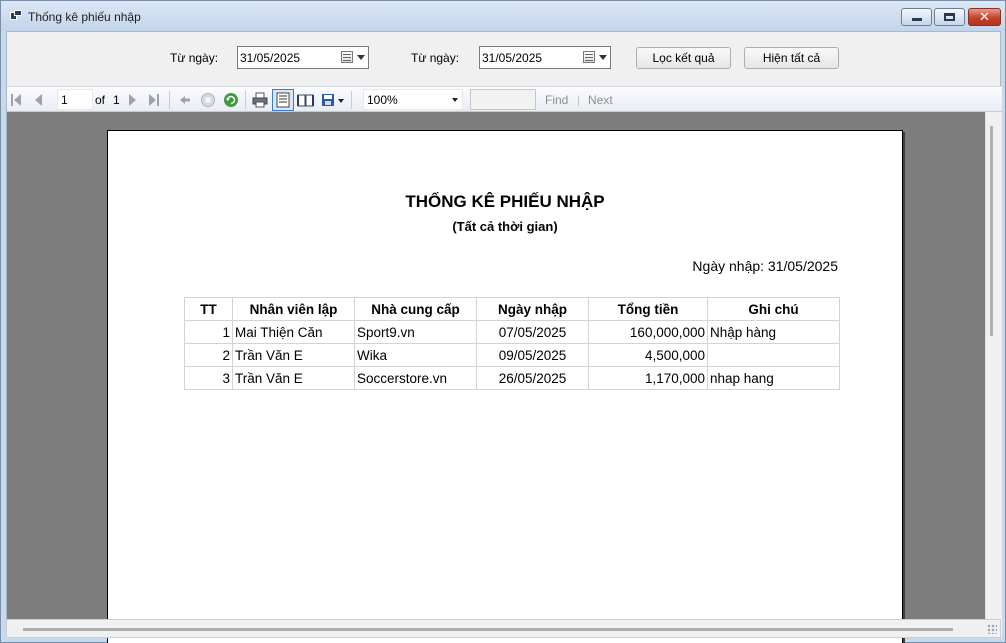 The image size is (1006, 643). What do you see at coordinates (133, 100) in the screenshot?
I see `next-page-icon` at bounding box center [133, 100].